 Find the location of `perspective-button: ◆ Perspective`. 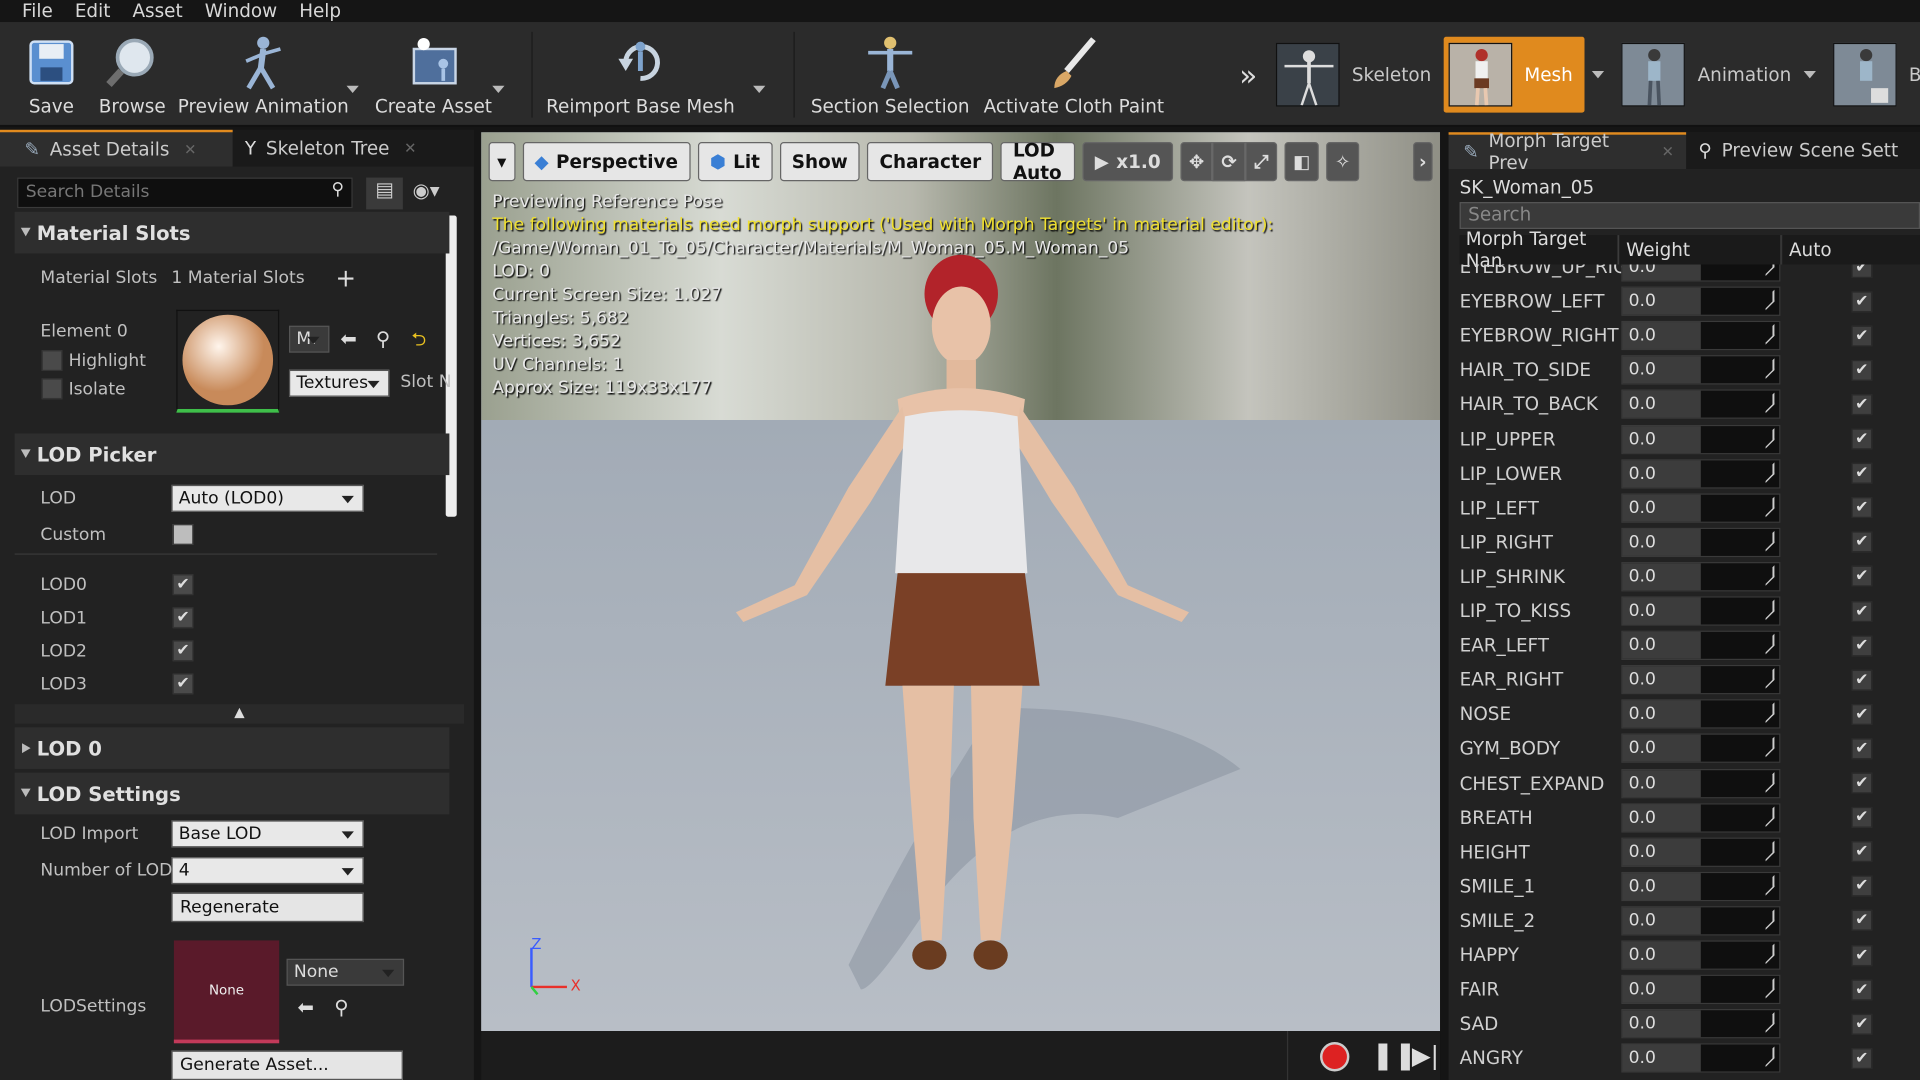

perspective-button: ◆ Perspective is located at coordinates (606, 162).